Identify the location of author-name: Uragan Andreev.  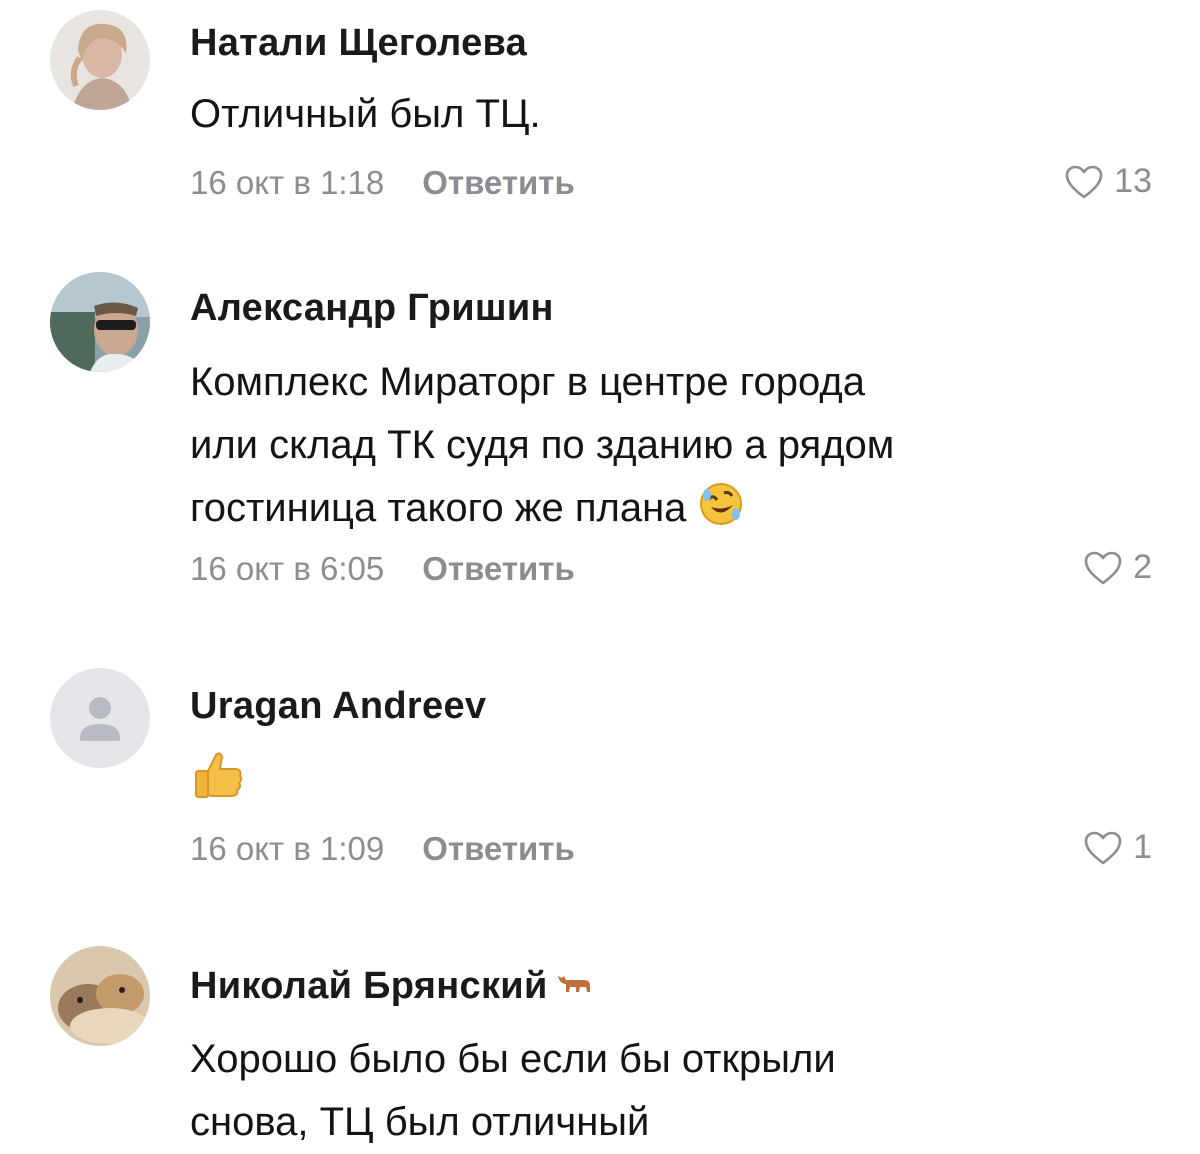
(338, 706).